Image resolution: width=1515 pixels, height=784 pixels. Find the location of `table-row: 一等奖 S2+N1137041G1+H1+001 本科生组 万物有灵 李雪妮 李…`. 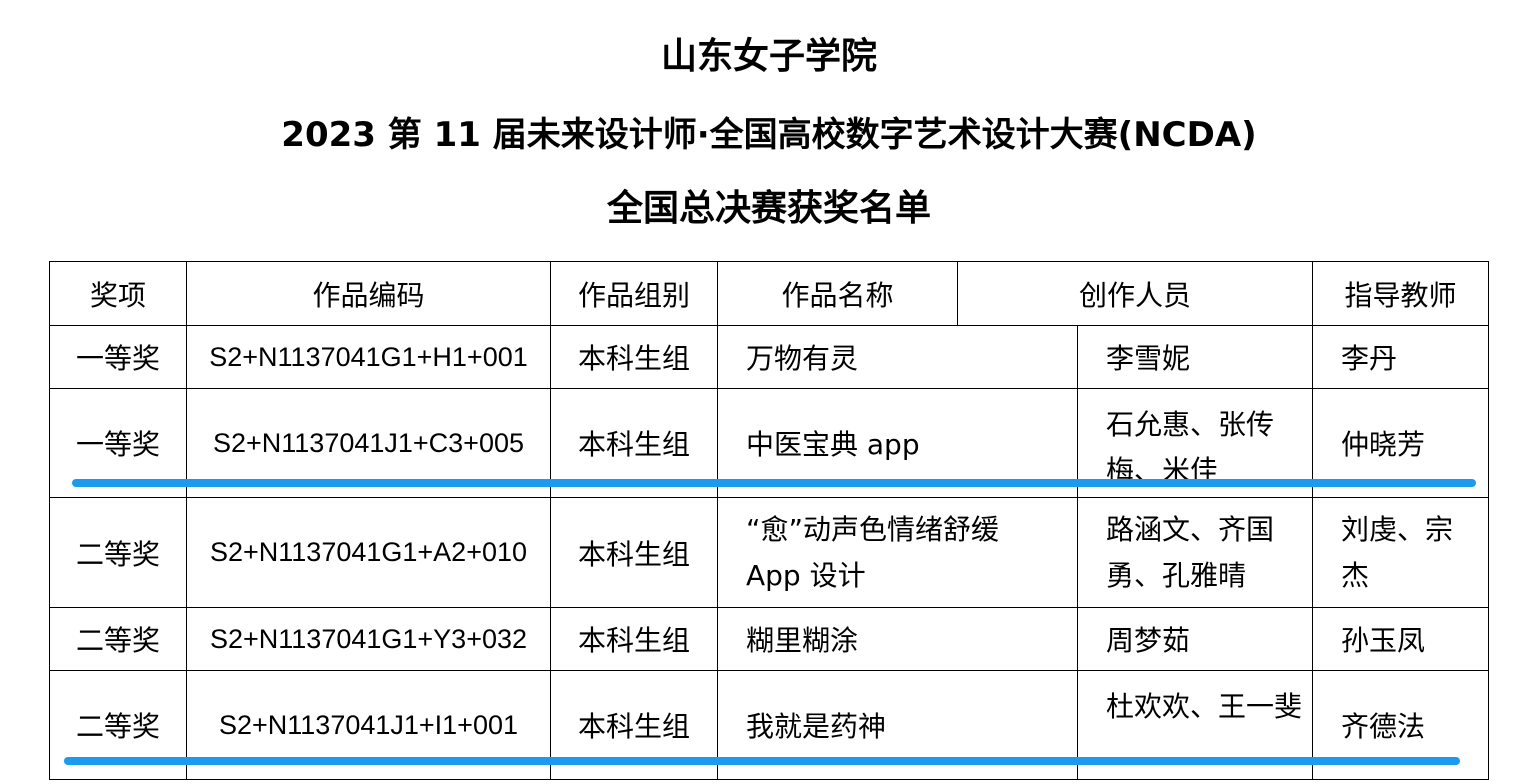

table-row: 一等奖 S2+N1137041G1+H1+001 本科生组 万物有灵 李雪妮 李… is located at coordinates (769, 357).